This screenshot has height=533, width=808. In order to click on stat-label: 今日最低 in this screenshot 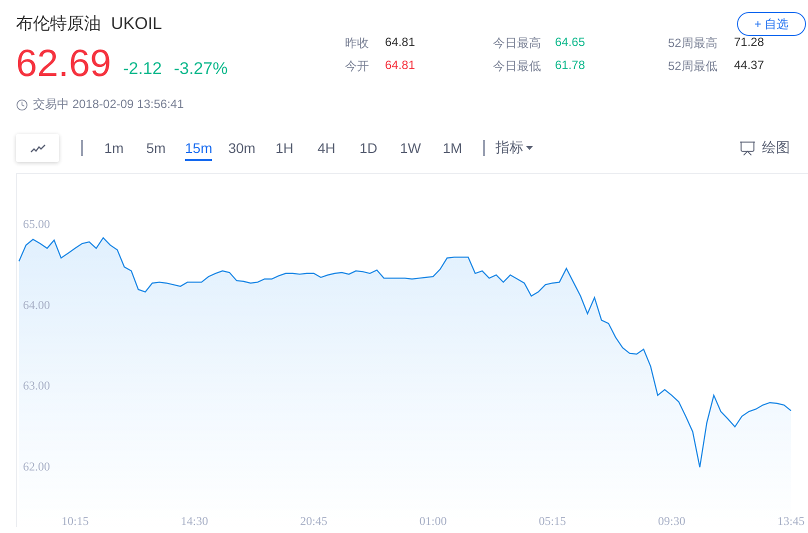, I will do `click(517, 66)`.